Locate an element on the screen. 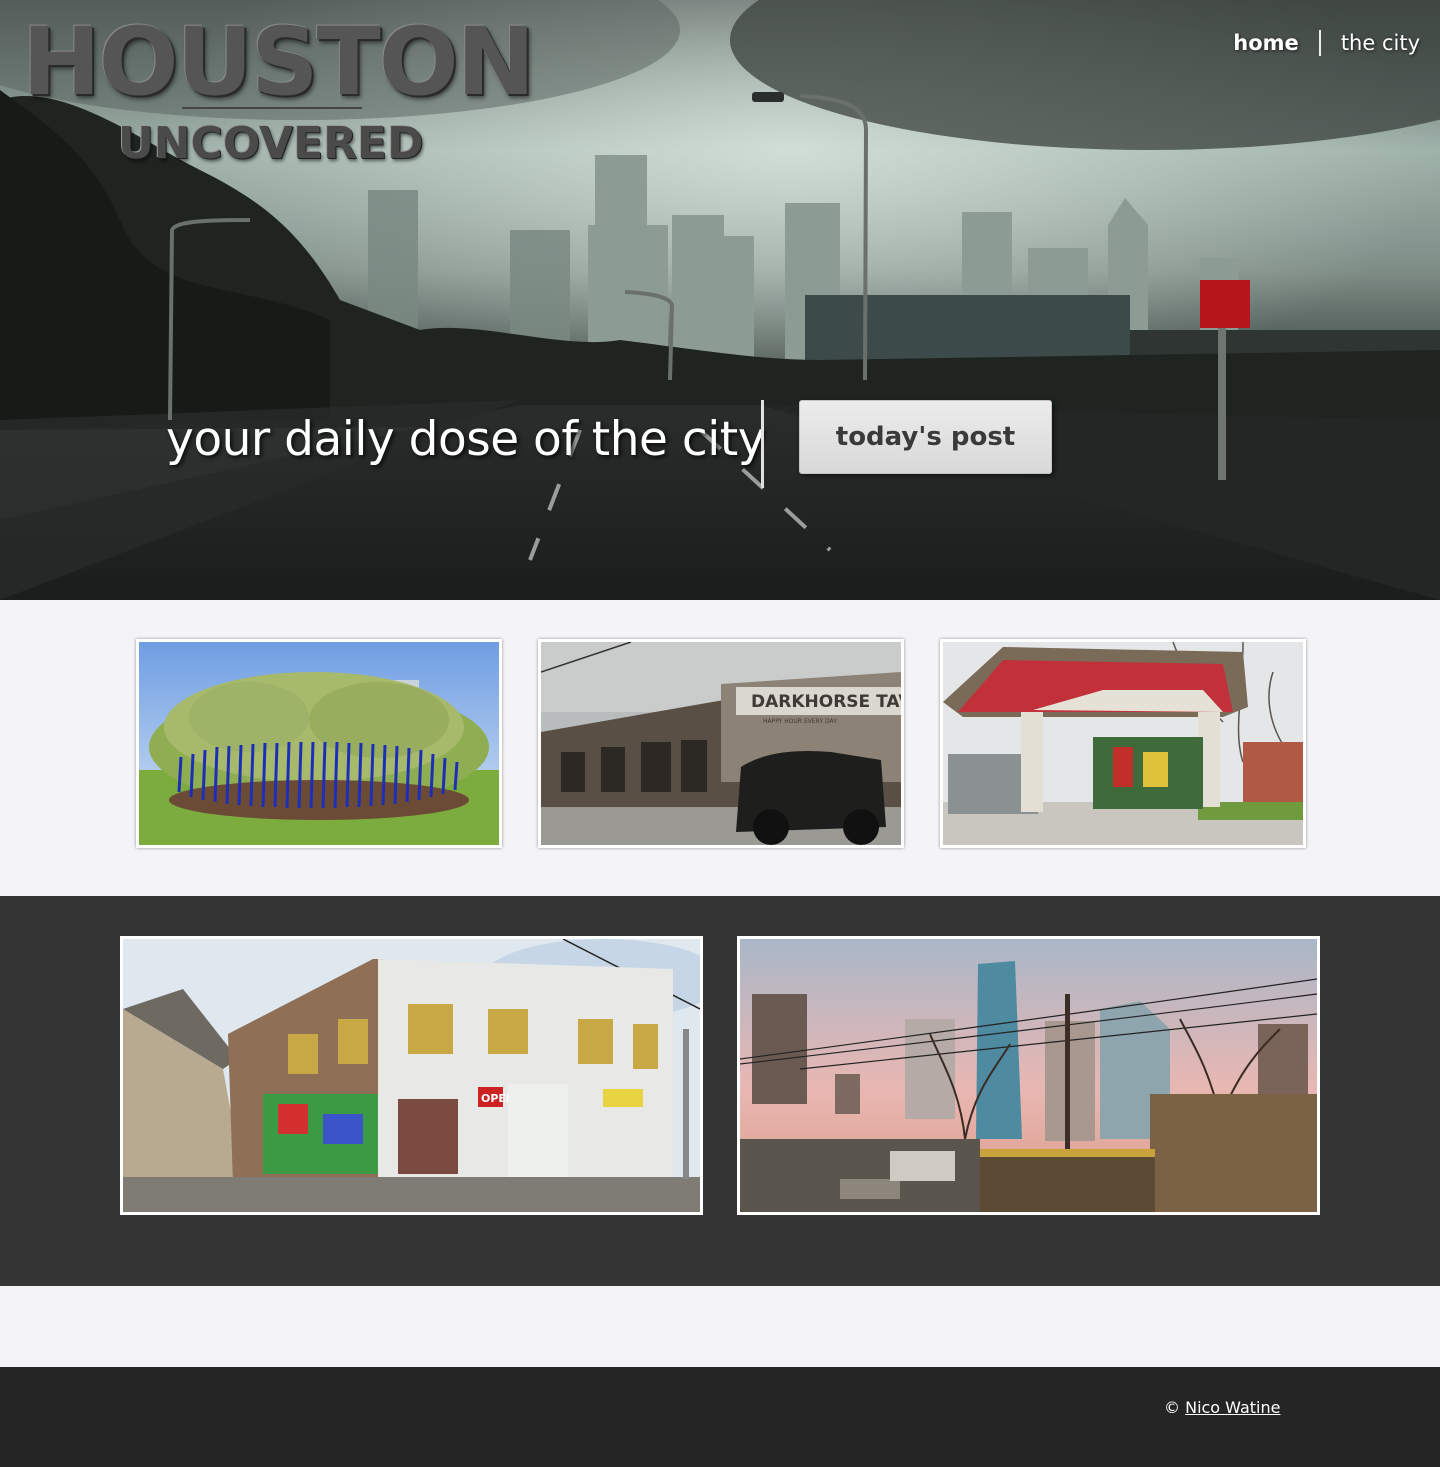 The width and height of the screenshot is (1440, 1467). gallery-feature-skyline-sunset is located at coordinates (1028, 1075).